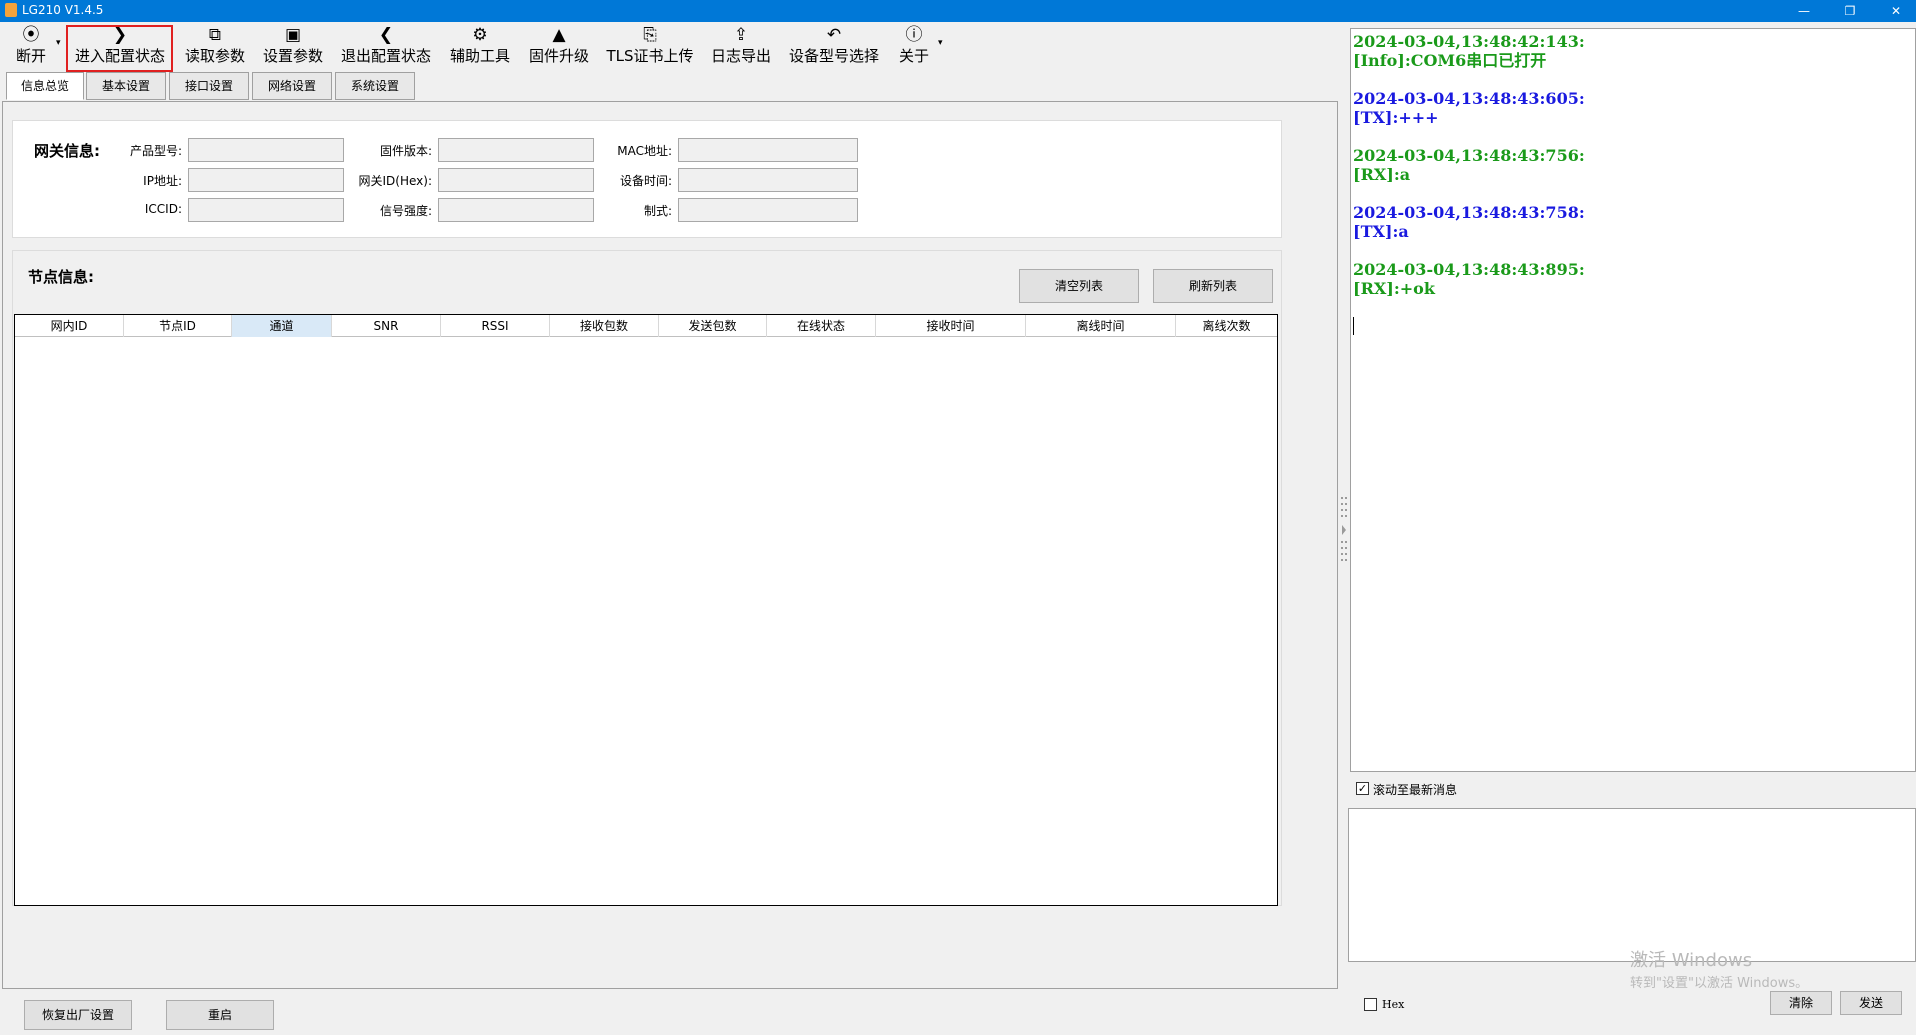  Describe the element at coordinates (209, 86) in the screenshot. I see `tab-interface-settings: 接口设置` at that location.